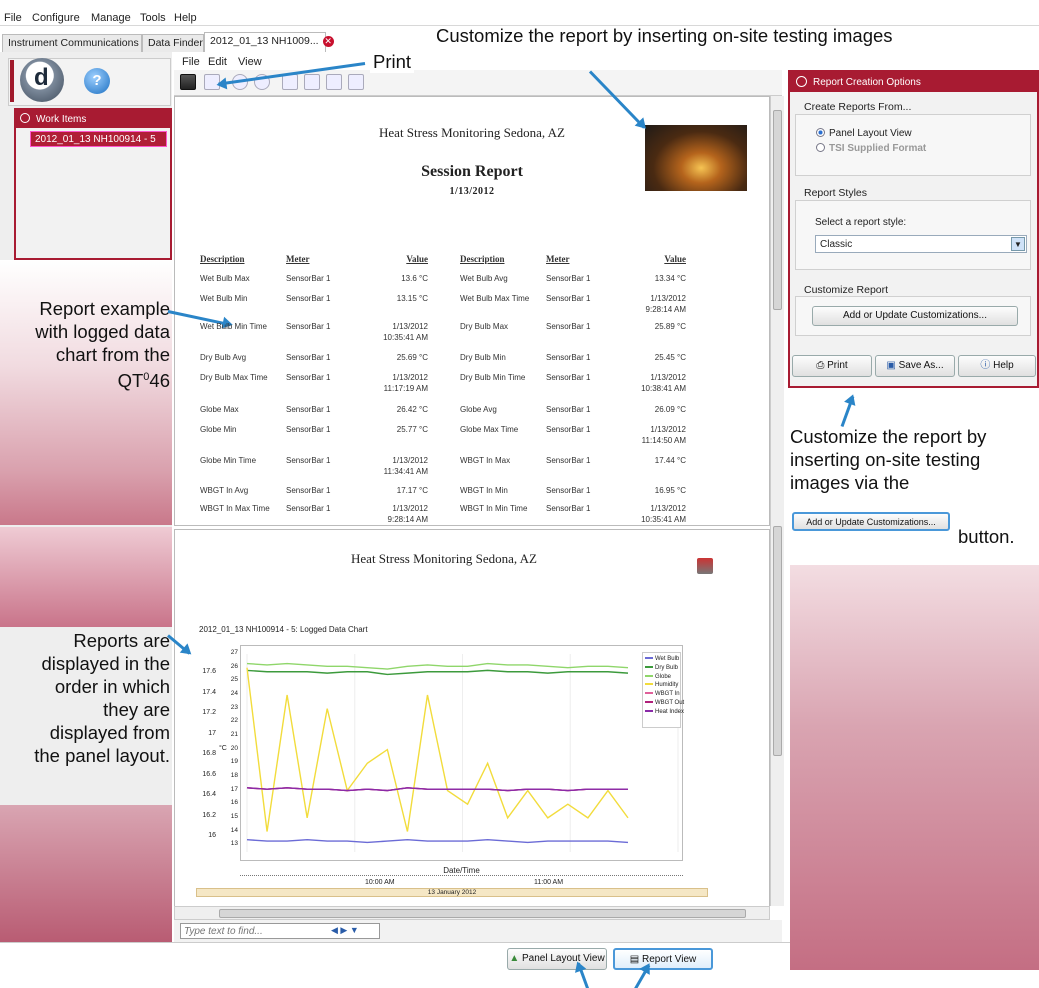  Describe the element at coordinates (356, 82) in the screenshot. I see `continuous-page-icon` at that location.